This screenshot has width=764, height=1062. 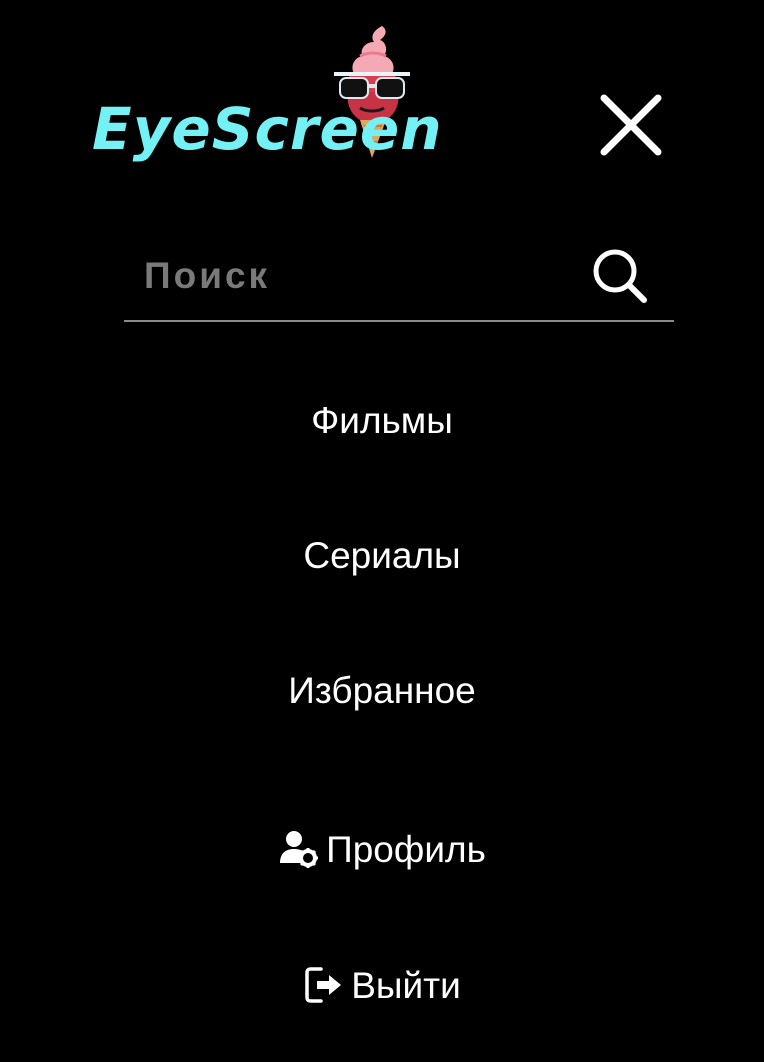 I want to click on nav-profile-label: Профиль, so click(x=406, y=849).